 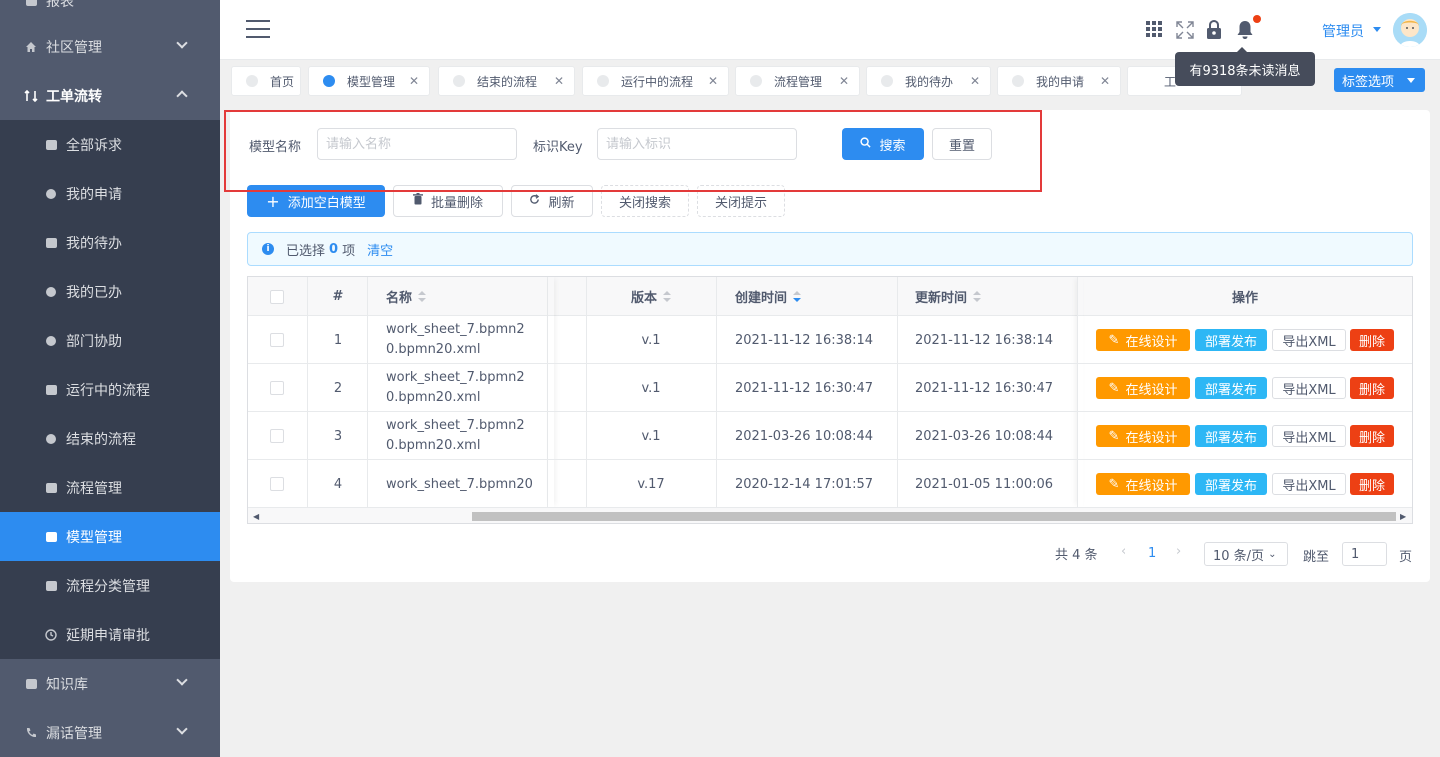 I want to click on fullscreen-icon, so click(x=1185, y=30).